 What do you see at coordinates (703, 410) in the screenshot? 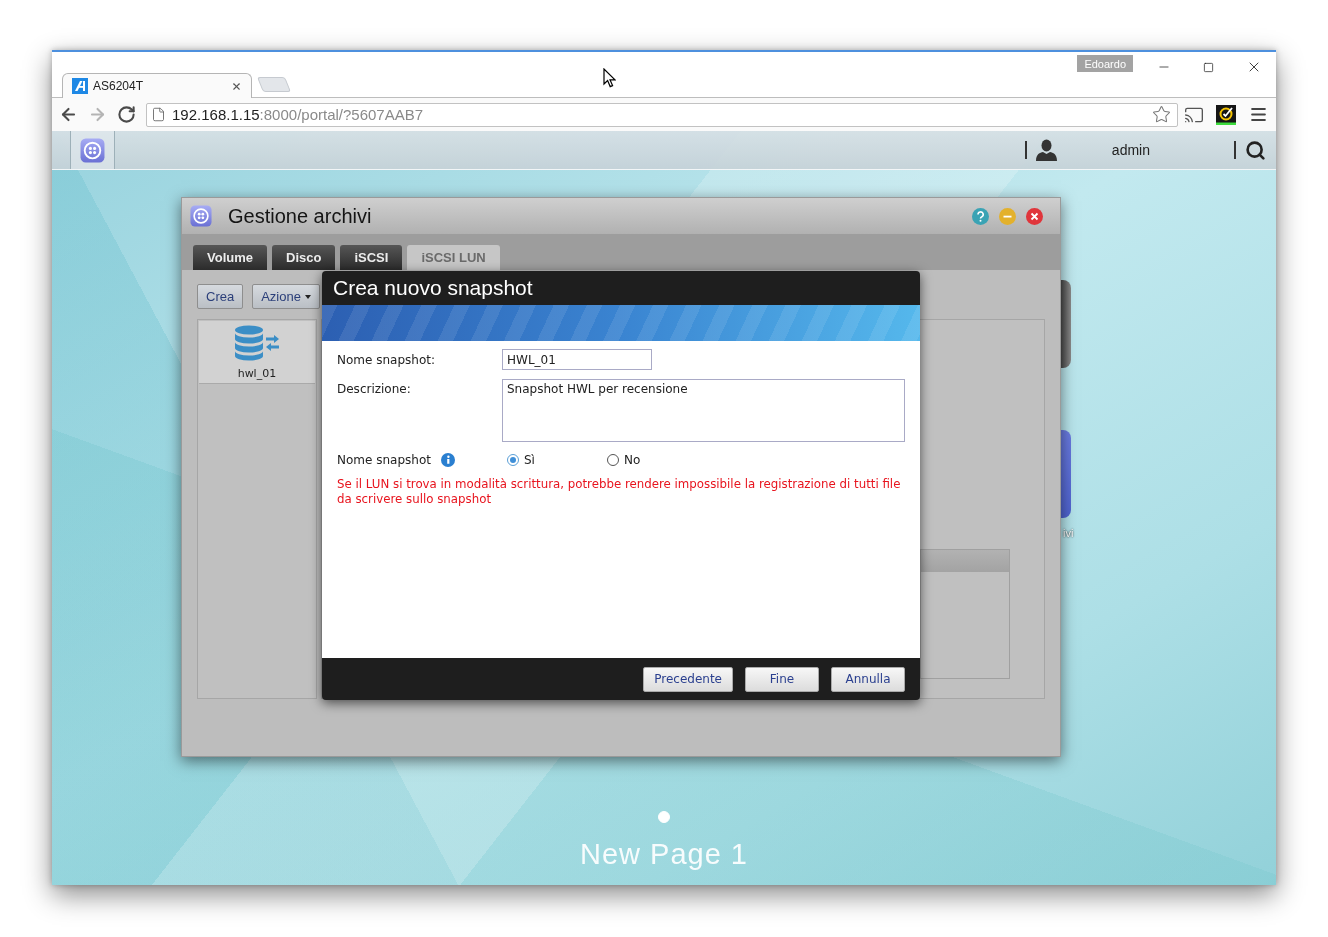
I see `textarea-field: Snapshot HWL per recensione` at bounding box center [703, 410].